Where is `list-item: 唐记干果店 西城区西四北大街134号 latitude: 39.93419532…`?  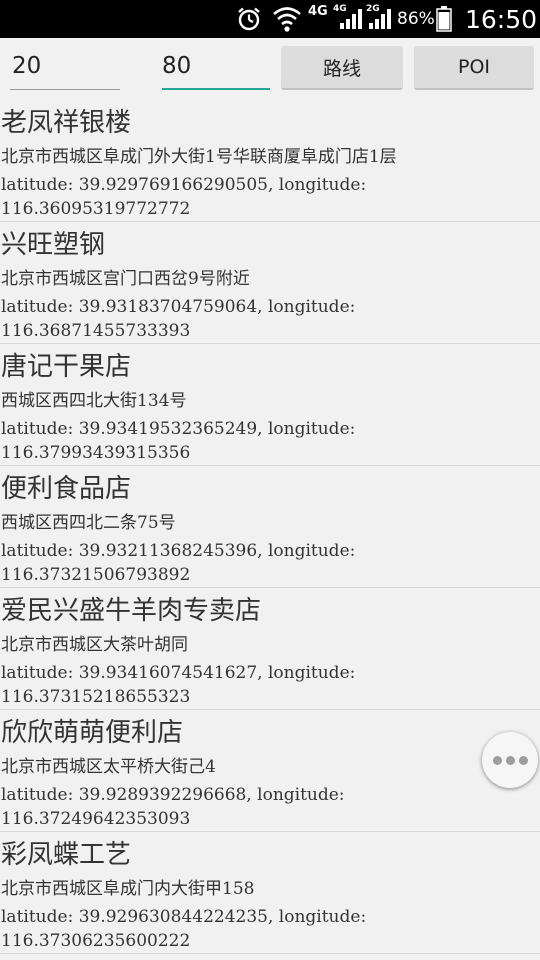
list-item: 唐记干果店 西城区西四北大街134号 latitude: 39.93419532… is located at coordinates (270, 405).